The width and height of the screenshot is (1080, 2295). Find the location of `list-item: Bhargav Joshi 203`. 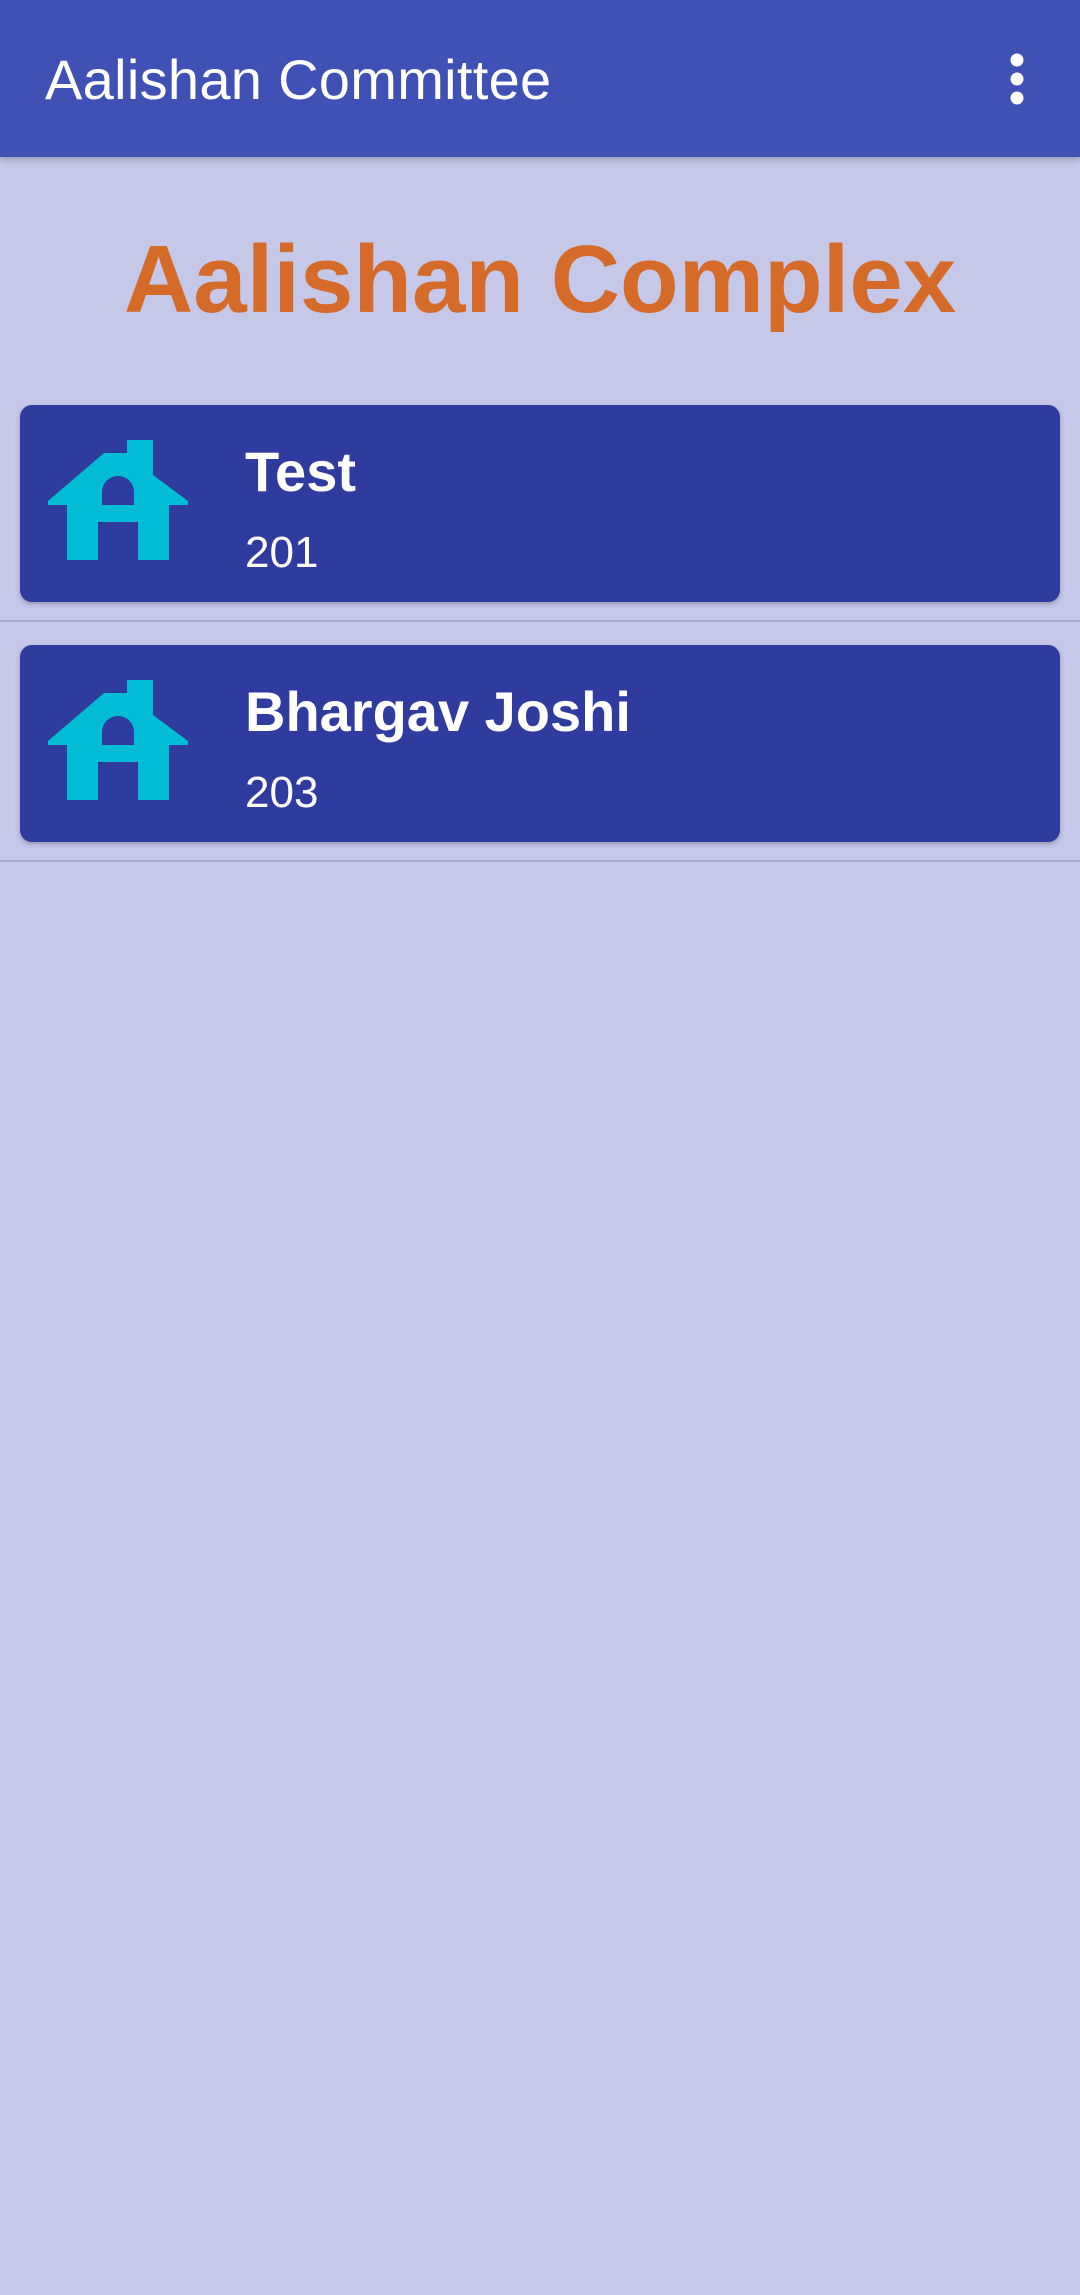

list-item: Bhargav Joshi 203 is located at coordinates (540, 742).